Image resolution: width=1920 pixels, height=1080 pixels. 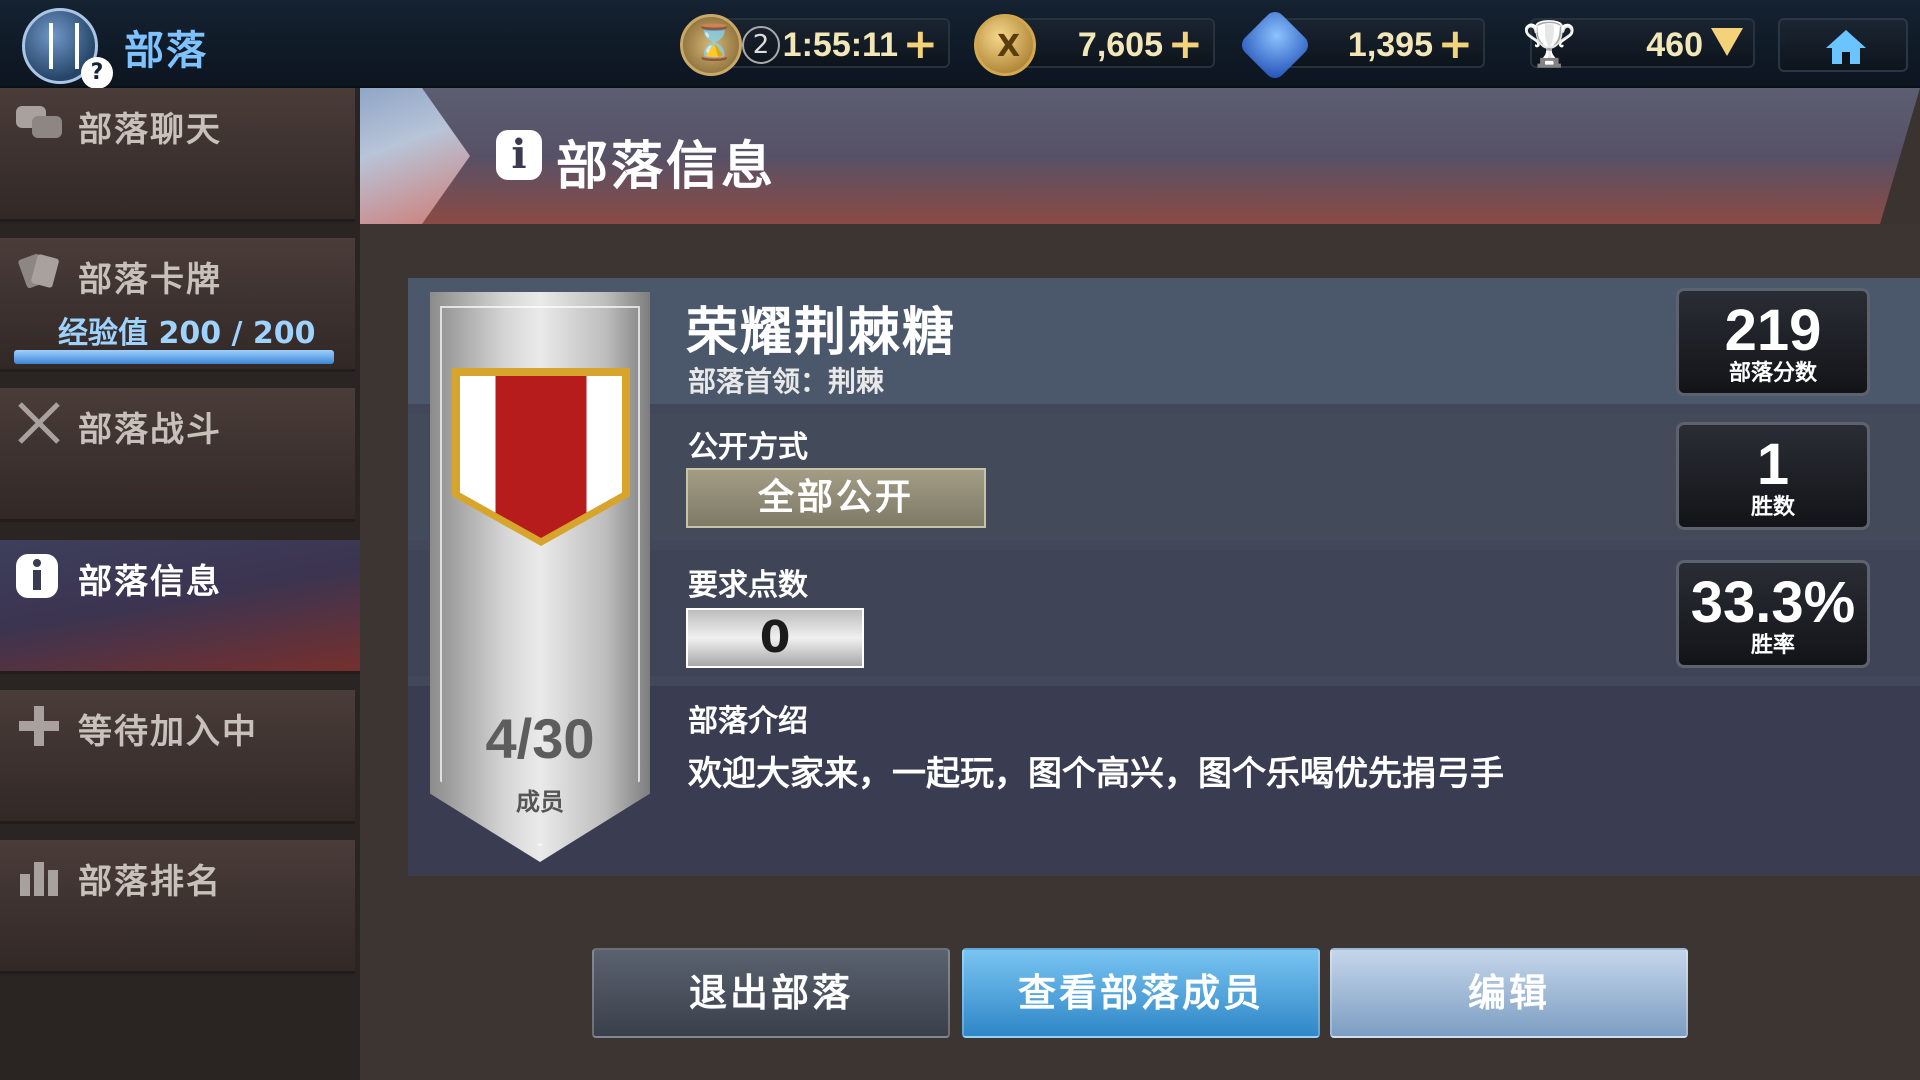 I want to click on sidebar-item-pending: 等待加入中, so click(x=177, y=757).